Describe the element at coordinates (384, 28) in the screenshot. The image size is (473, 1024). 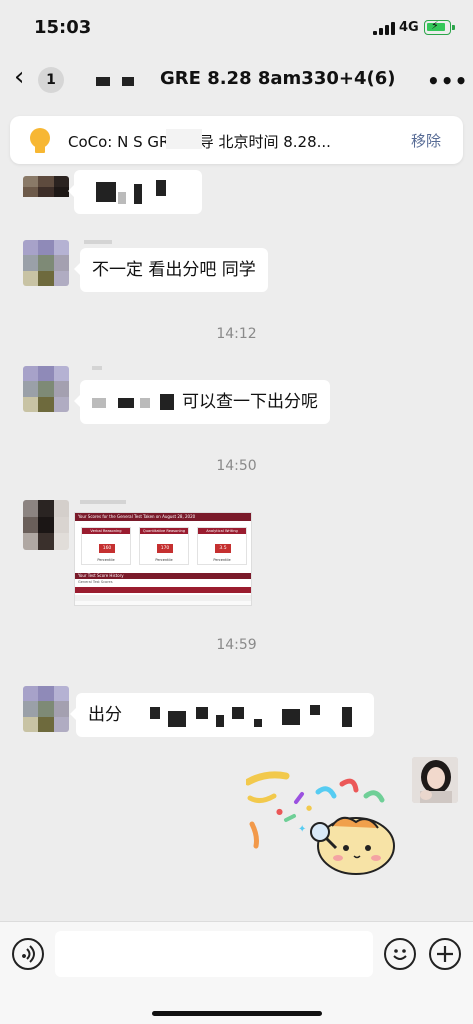
I see `signal-icon` at that location.